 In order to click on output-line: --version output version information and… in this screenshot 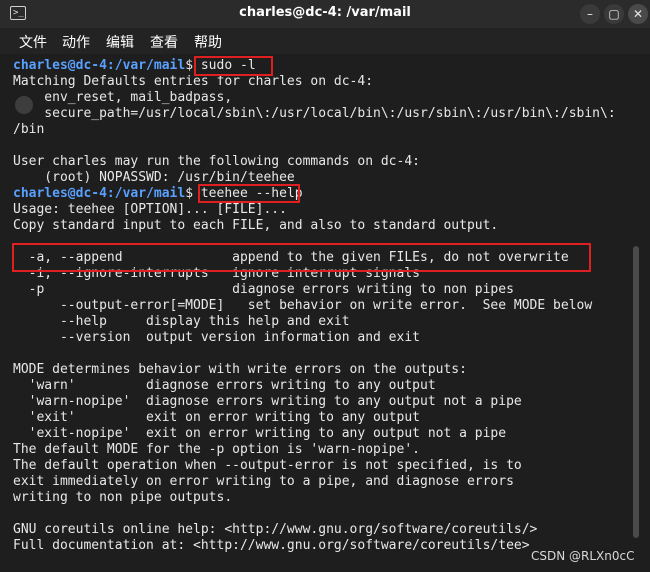, I will do `click(216, 337)`.